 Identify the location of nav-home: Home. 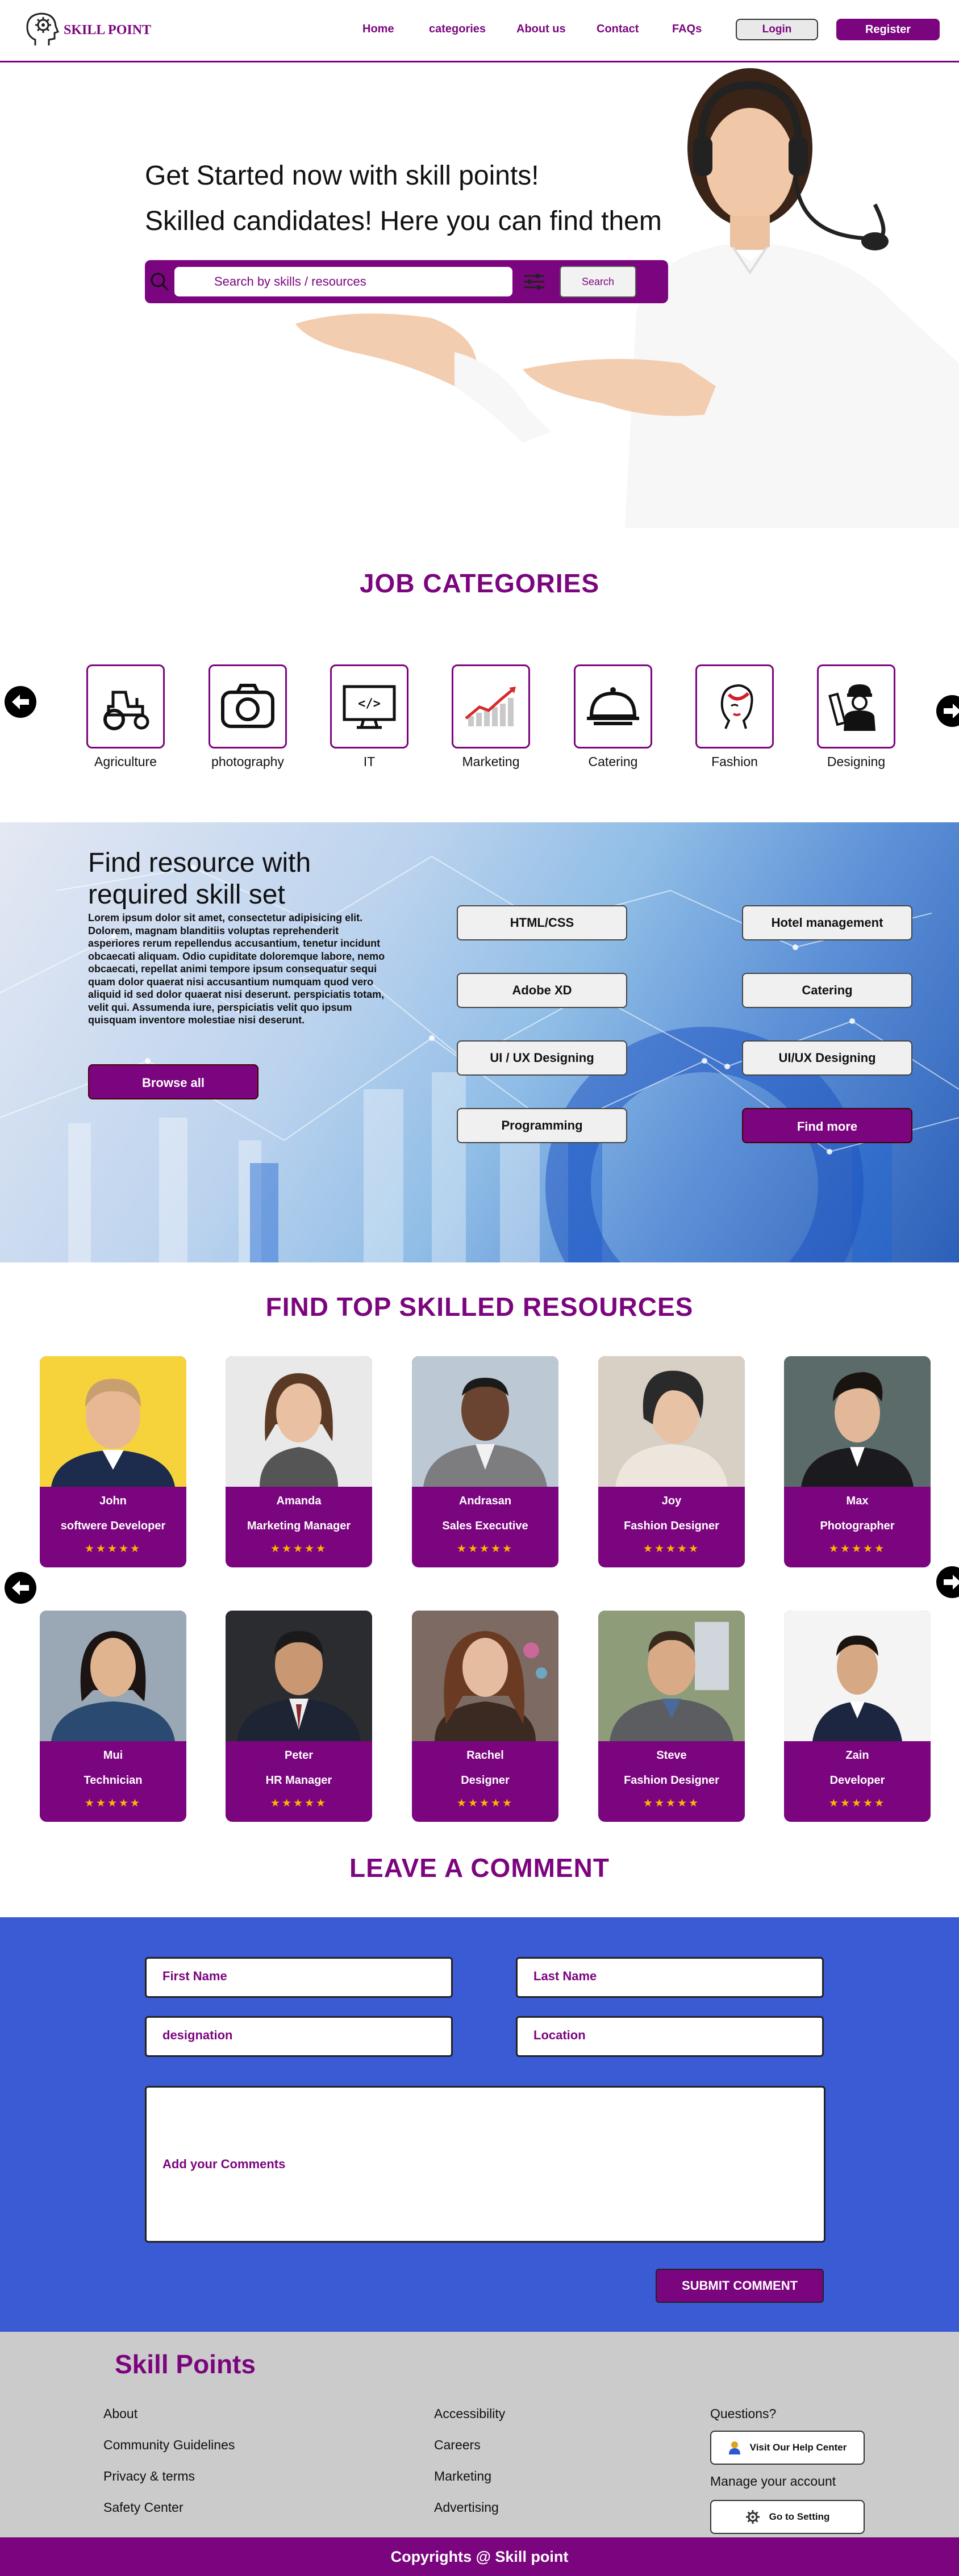
(378, 29).